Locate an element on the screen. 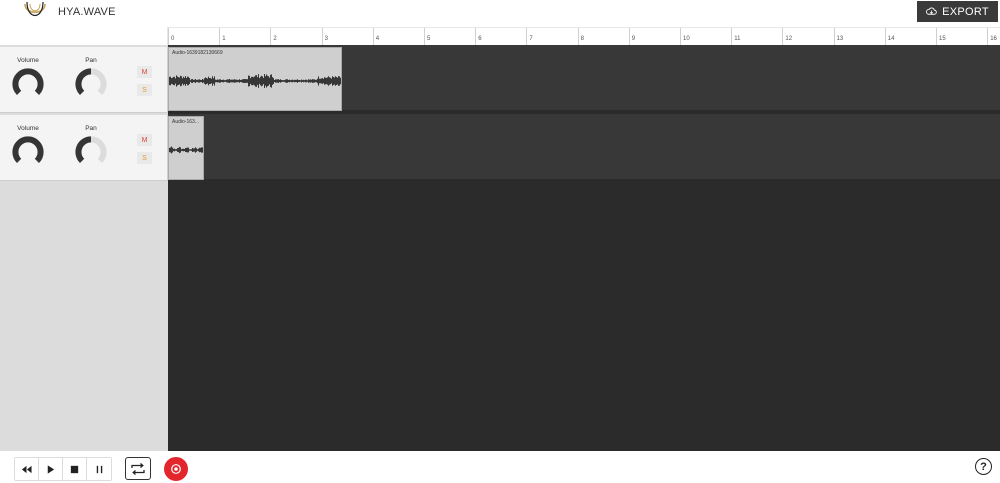 The width and height of the screenshot is (1000, 483). timeline-ruler: 0 1 2 3 4 5 6 7 8 9 10 11 12 13 14 15 16 is located at coordinates (584, 36).